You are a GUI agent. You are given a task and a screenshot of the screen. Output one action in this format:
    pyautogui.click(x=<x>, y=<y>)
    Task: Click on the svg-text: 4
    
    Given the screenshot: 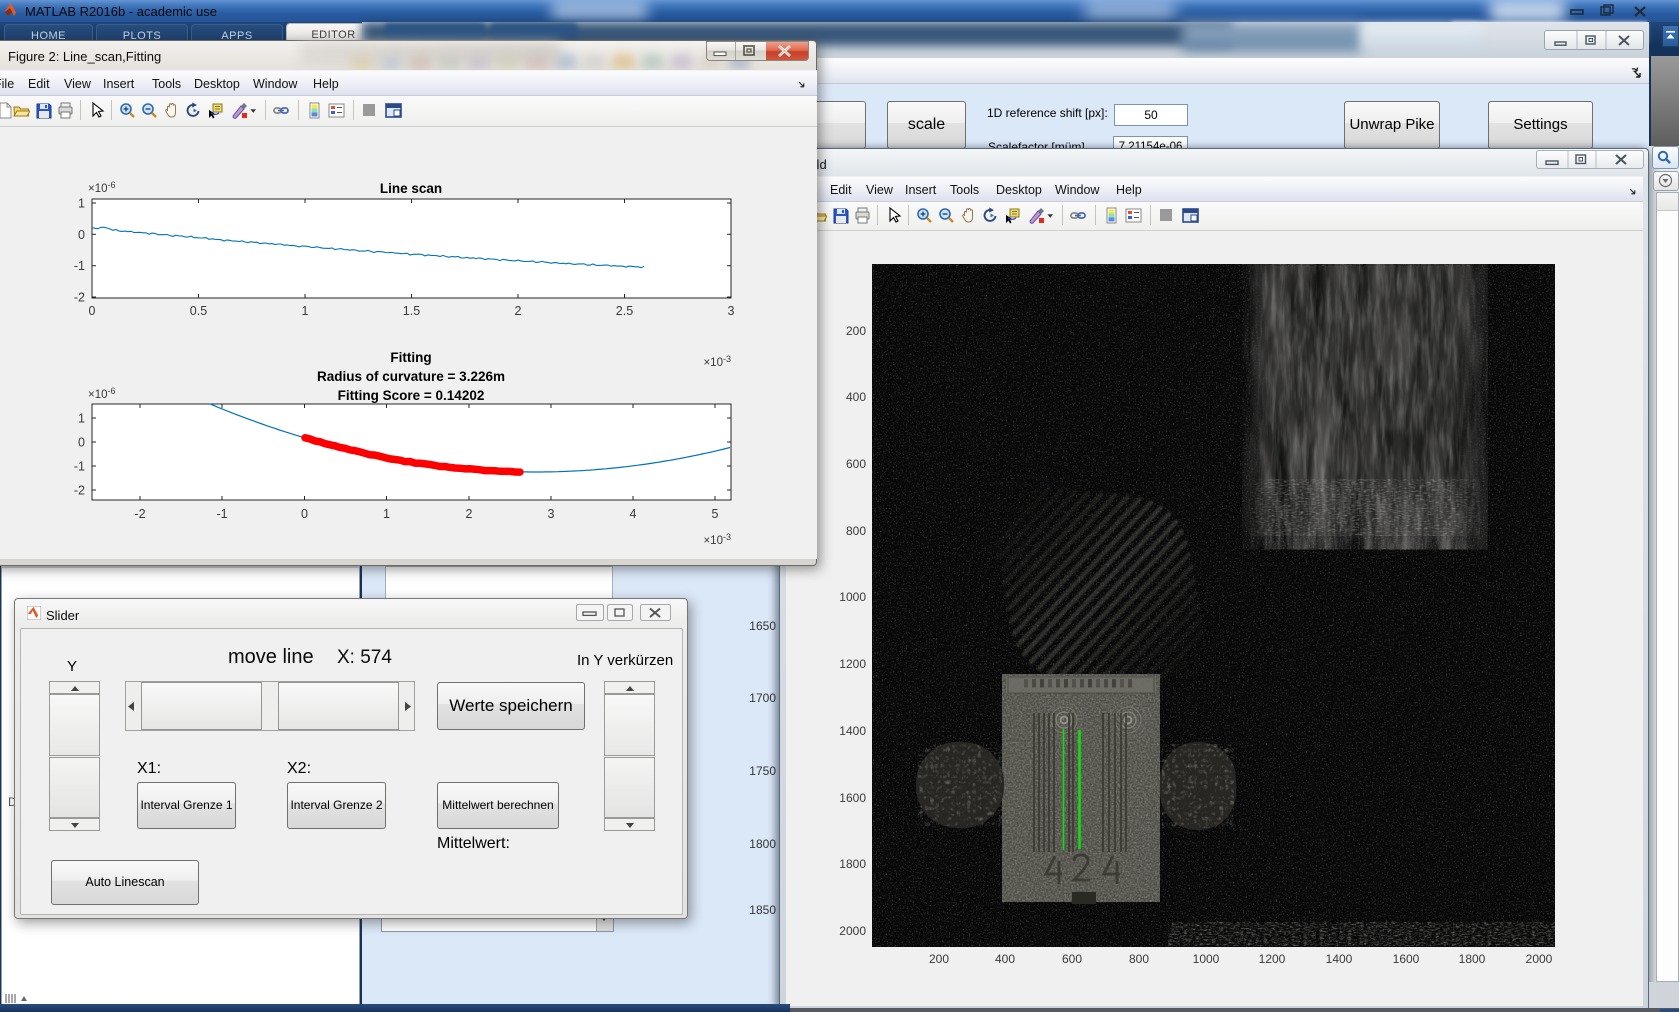 What is the action you would take?
    pyautogui.click(x=633, y=514)
    